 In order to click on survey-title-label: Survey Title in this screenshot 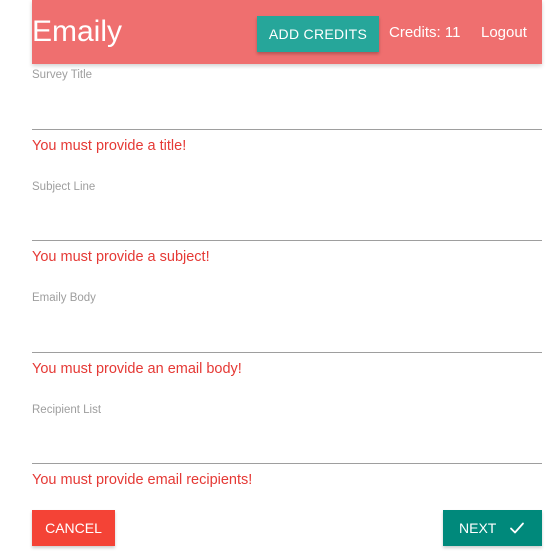, I will do `click(62, 75)`.